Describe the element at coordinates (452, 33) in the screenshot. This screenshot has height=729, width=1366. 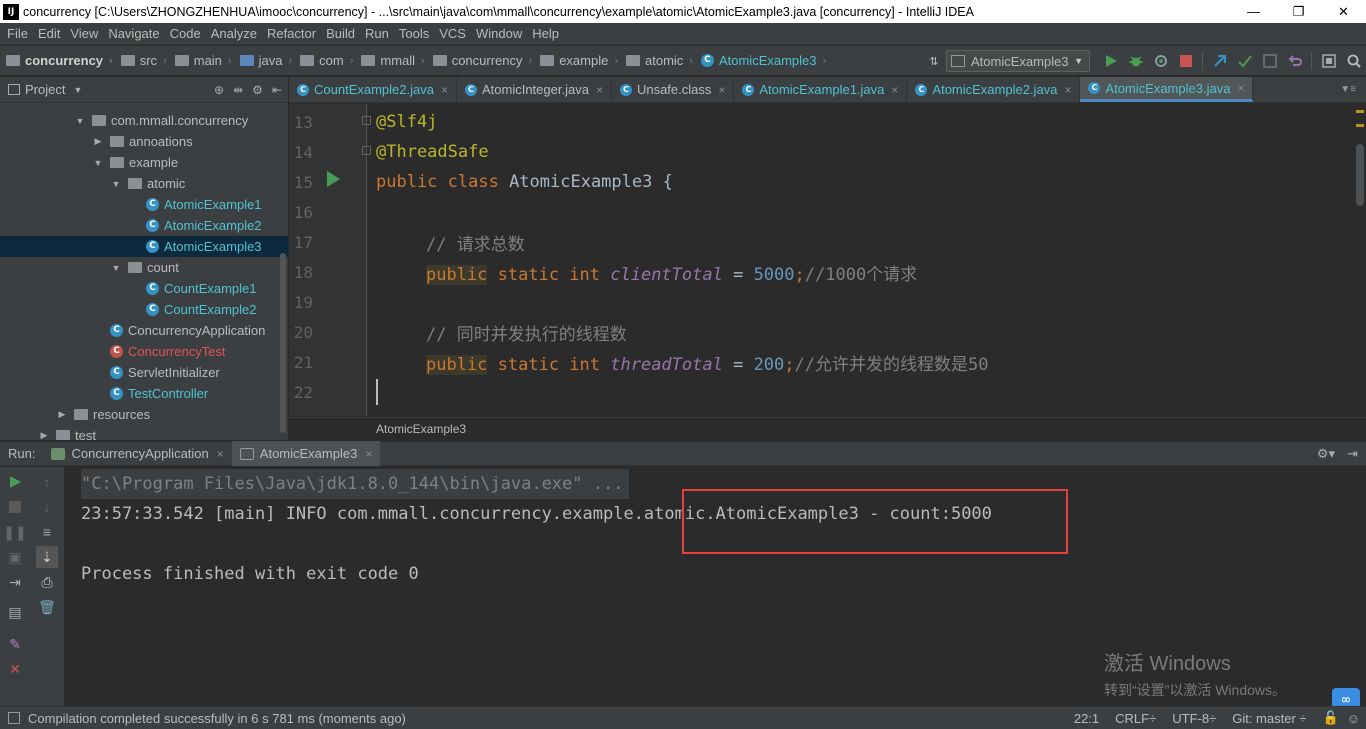
I see `menu-vcs: VCS` at that location.